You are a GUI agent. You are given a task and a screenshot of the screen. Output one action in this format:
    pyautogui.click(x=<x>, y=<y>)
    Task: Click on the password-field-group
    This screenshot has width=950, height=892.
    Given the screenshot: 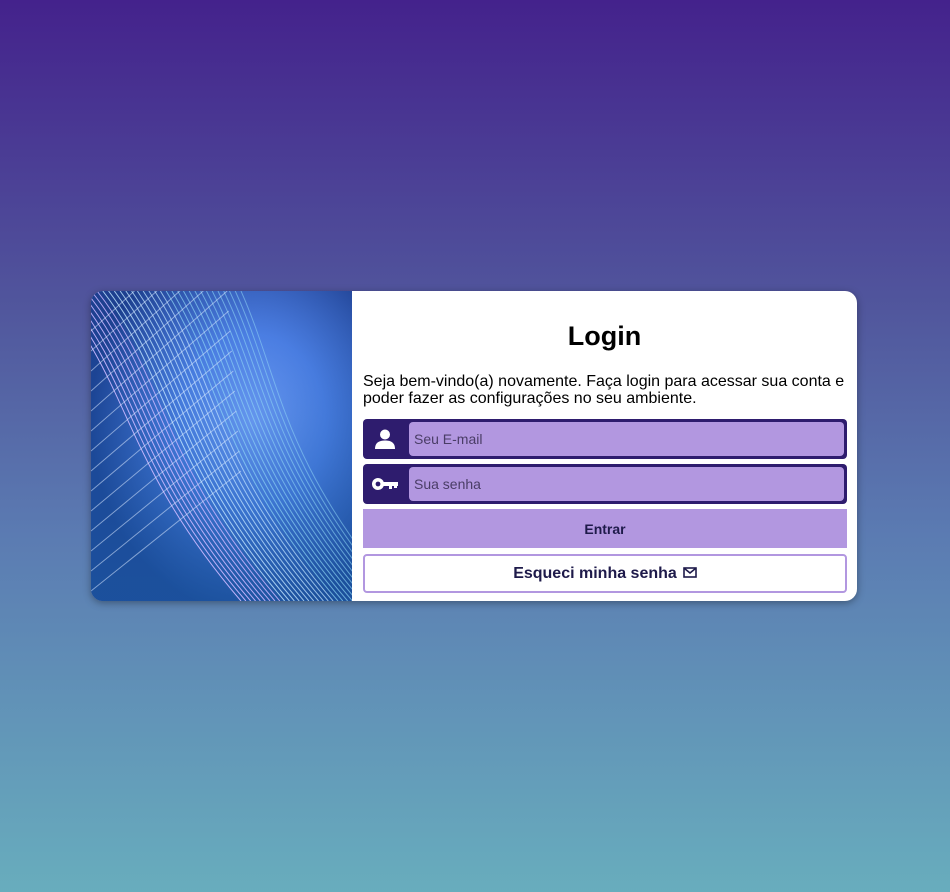 What is the action you would take?
    pyautogui.click(x=605, y=484)
    